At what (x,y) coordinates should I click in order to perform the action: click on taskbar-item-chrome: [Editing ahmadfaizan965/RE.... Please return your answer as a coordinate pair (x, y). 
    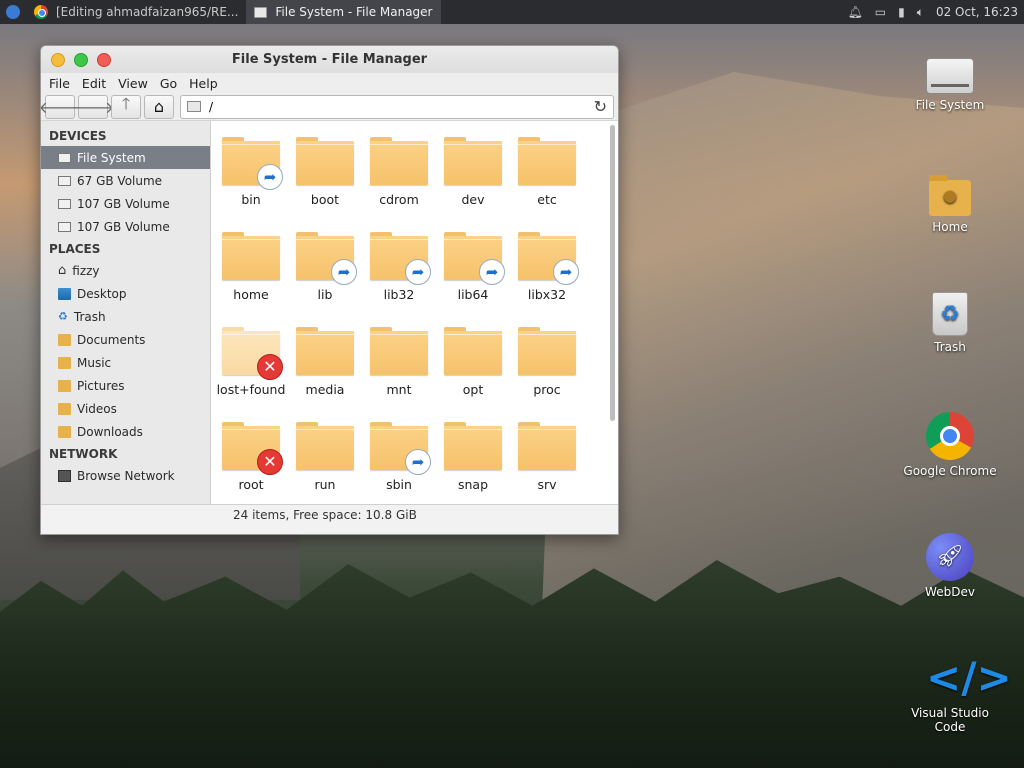
    Looking at the image, I should click on (136, 12).